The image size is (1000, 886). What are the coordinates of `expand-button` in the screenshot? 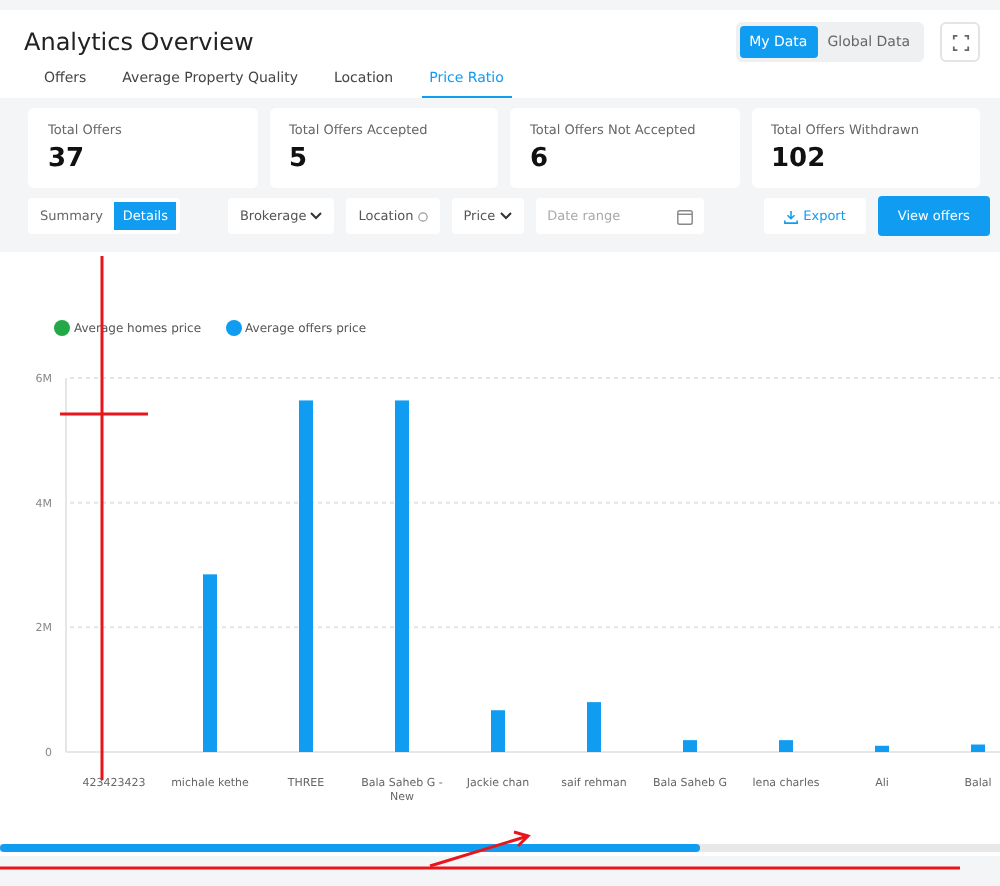 It's located at (960, 42).